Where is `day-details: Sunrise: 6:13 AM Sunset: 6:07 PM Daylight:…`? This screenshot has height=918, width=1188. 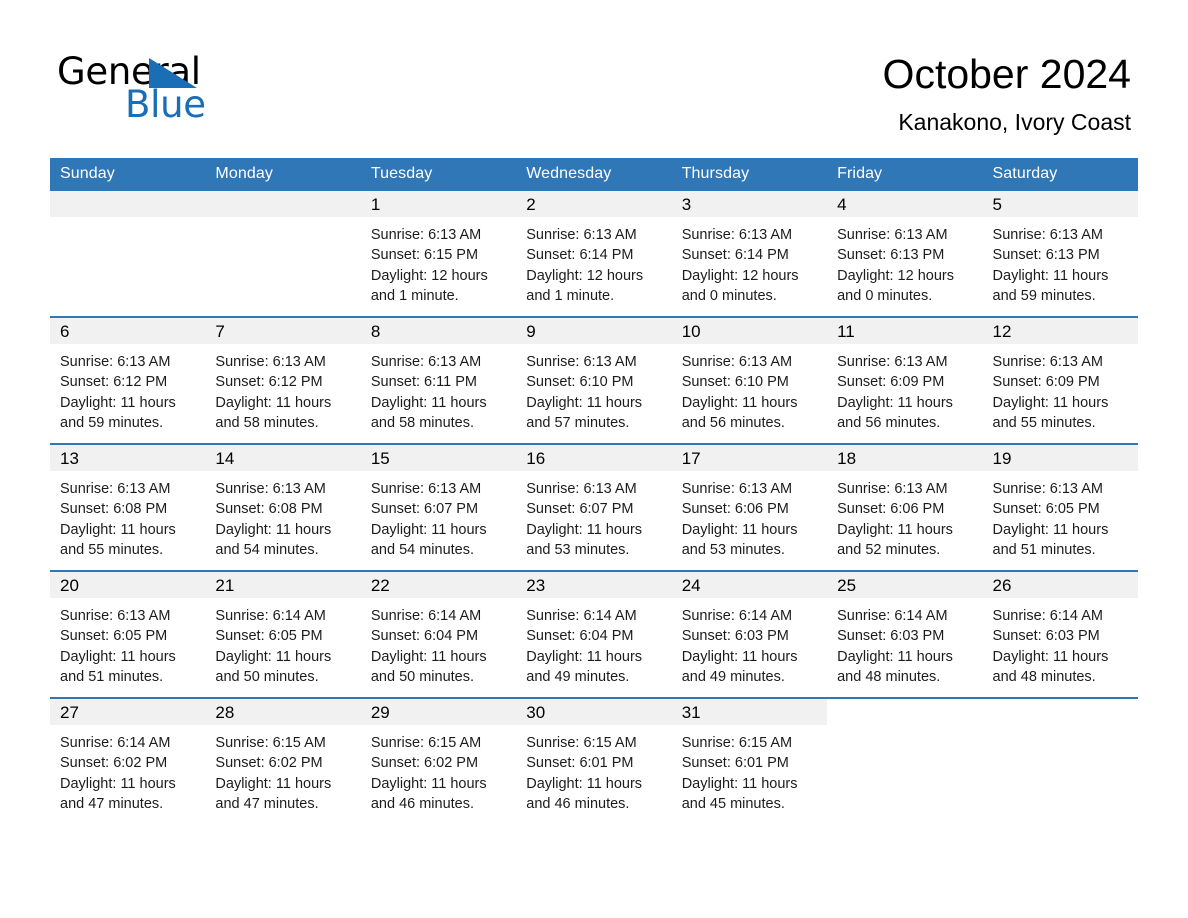 day-details: Sunrise: 6:13 AM Sunset: 6:07 PM Daylight:… is located at coordinates (593, 515).